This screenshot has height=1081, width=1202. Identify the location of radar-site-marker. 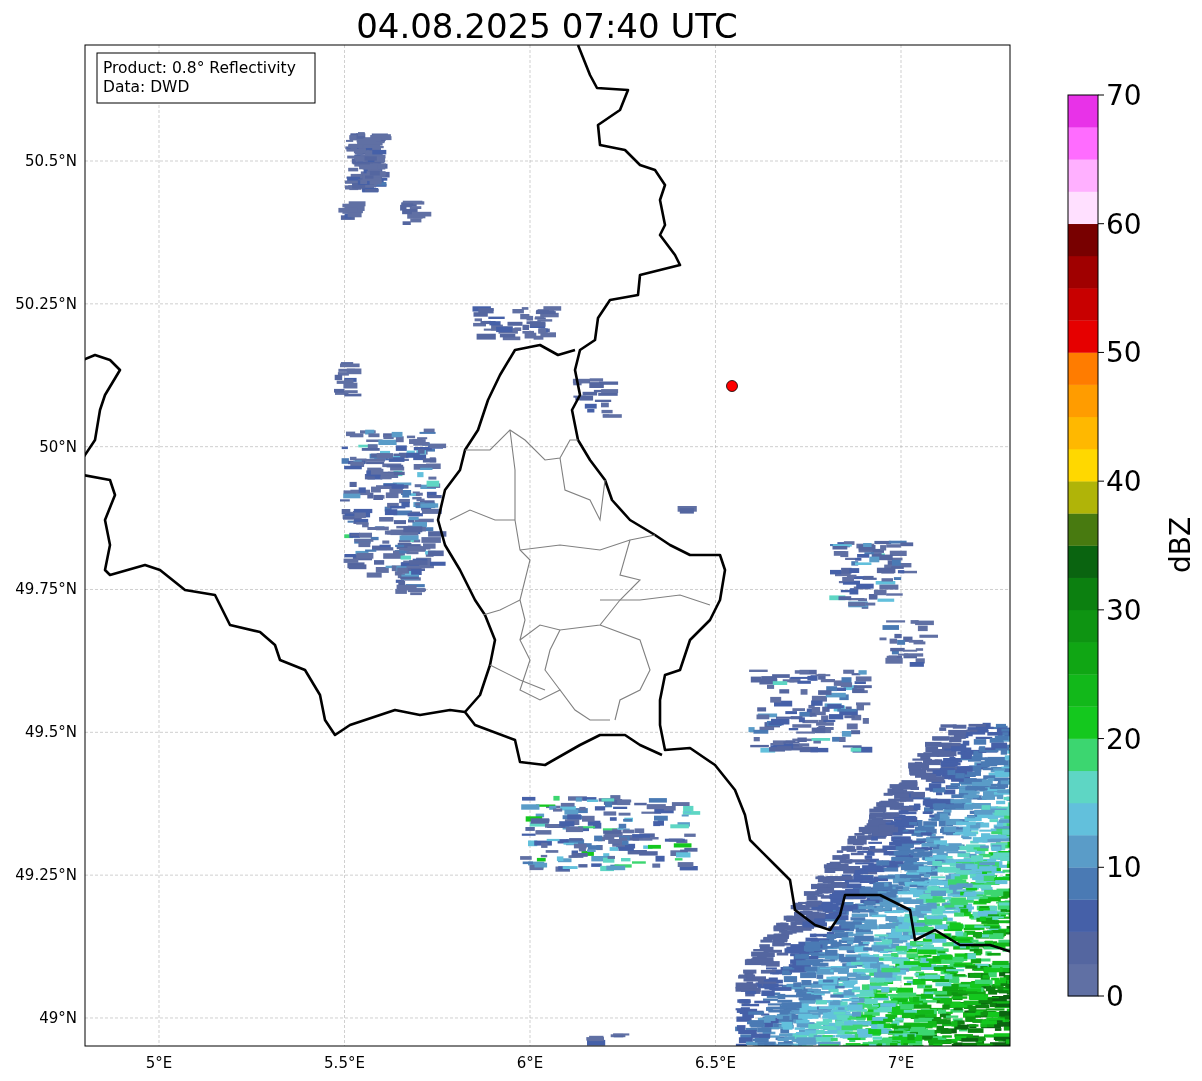
(732, 386).